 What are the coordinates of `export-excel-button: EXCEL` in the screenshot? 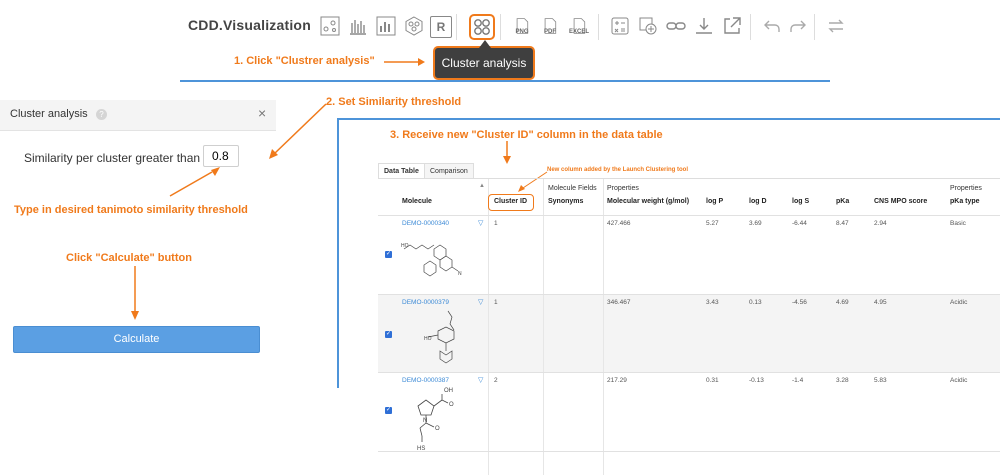 It's located at (579, 26).